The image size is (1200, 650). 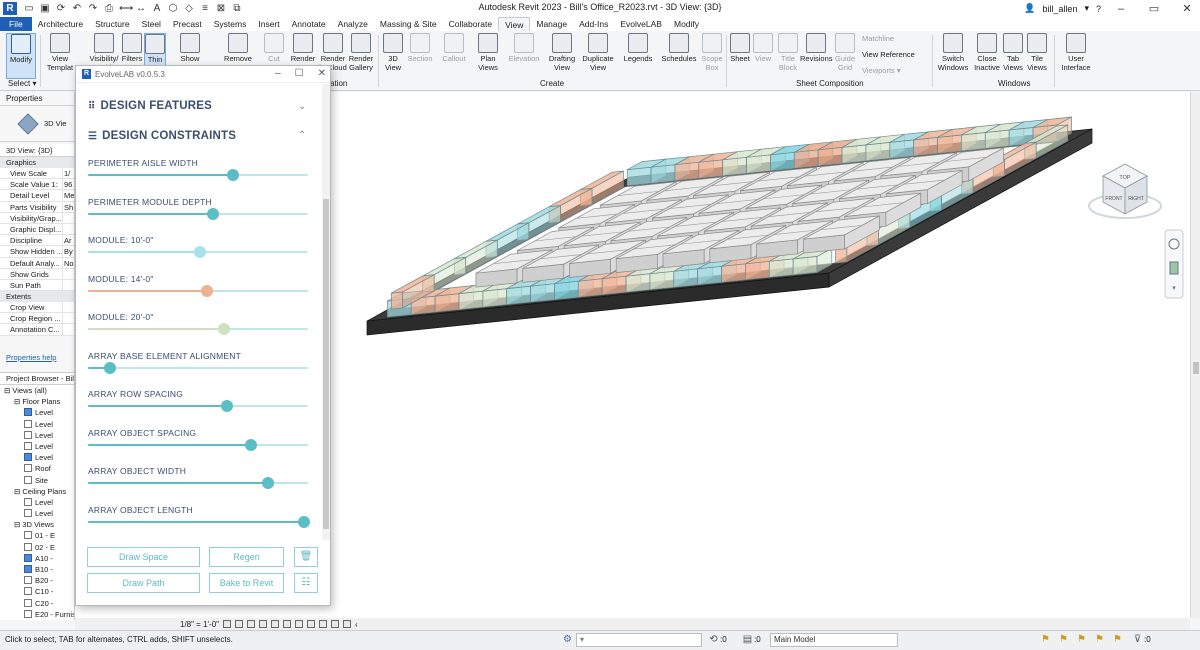 I want to click on property-row: Sun Path, so click(x=37, y=285).